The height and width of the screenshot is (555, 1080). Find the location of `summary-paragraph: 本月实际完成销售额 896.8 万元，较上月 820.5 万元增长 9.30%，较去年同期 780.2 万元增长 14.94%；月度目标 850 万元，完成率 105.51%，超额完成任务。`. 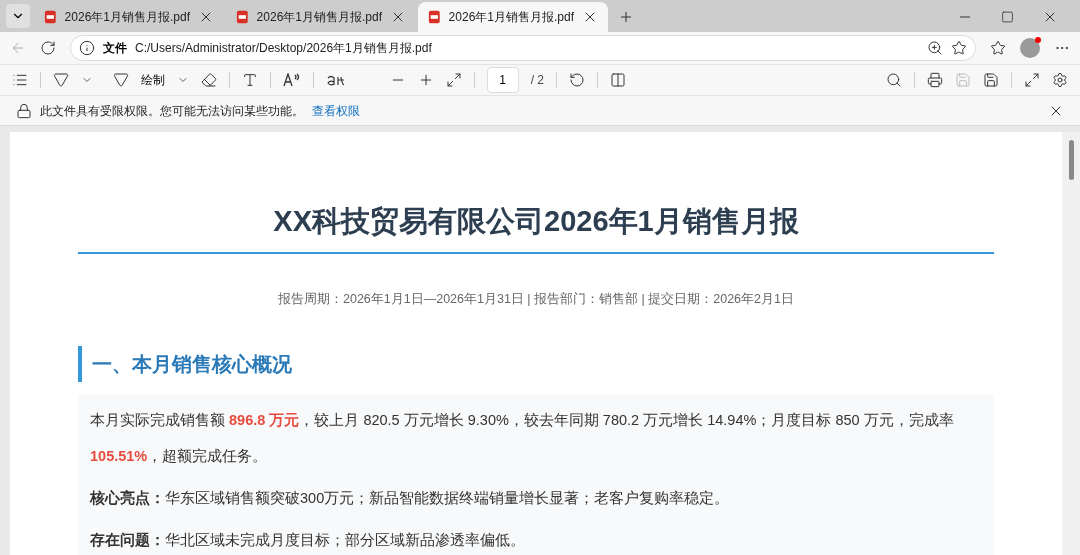

summary-paragraph: 本月实际完成销售额 896.8 万元，较上月 820.5 万元增长 9.30%，较去年同期 780.2 万元增长 14.94%；月度目标 850 万元，完成率 105.51%，超额完成任务。 is located at coordinates (522, 439).